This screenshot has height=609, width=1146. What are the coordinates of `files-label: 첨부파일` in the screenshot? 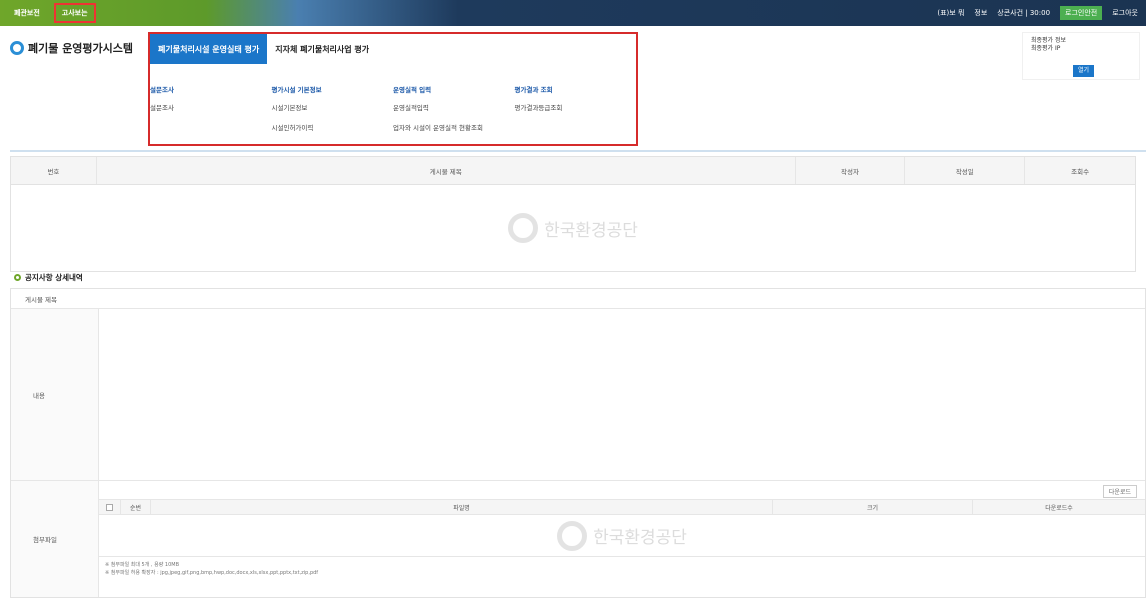 It's located at (55, 539).